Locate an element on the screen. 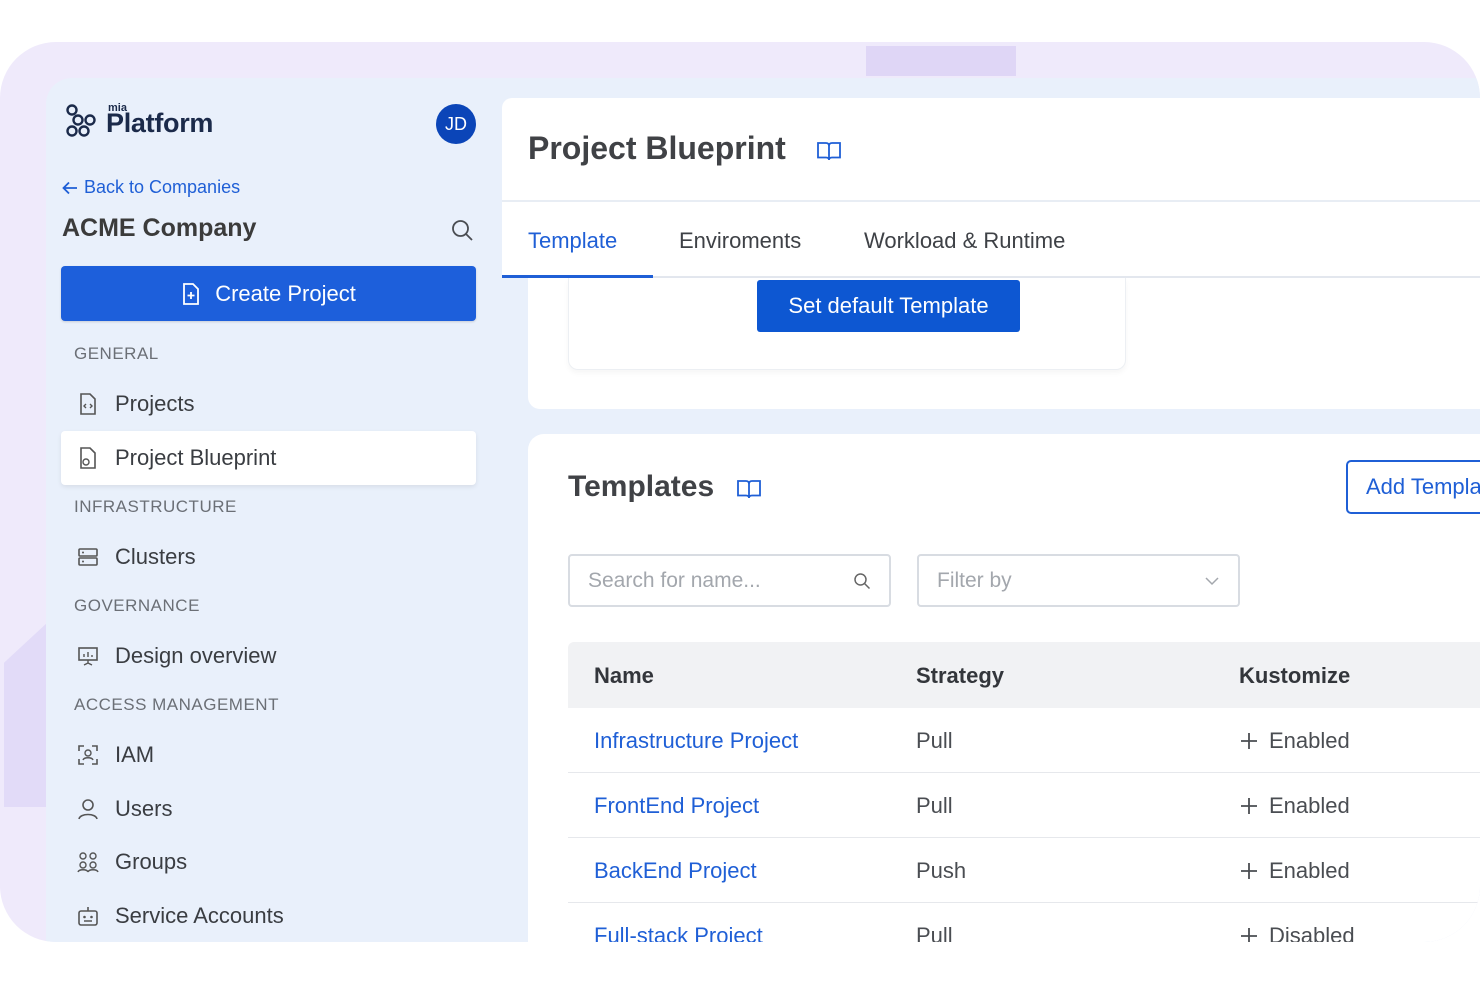 The width and height of the screenshot is (1480, 987). default-template-box: Set default Template is located at coordinates (847, 324).